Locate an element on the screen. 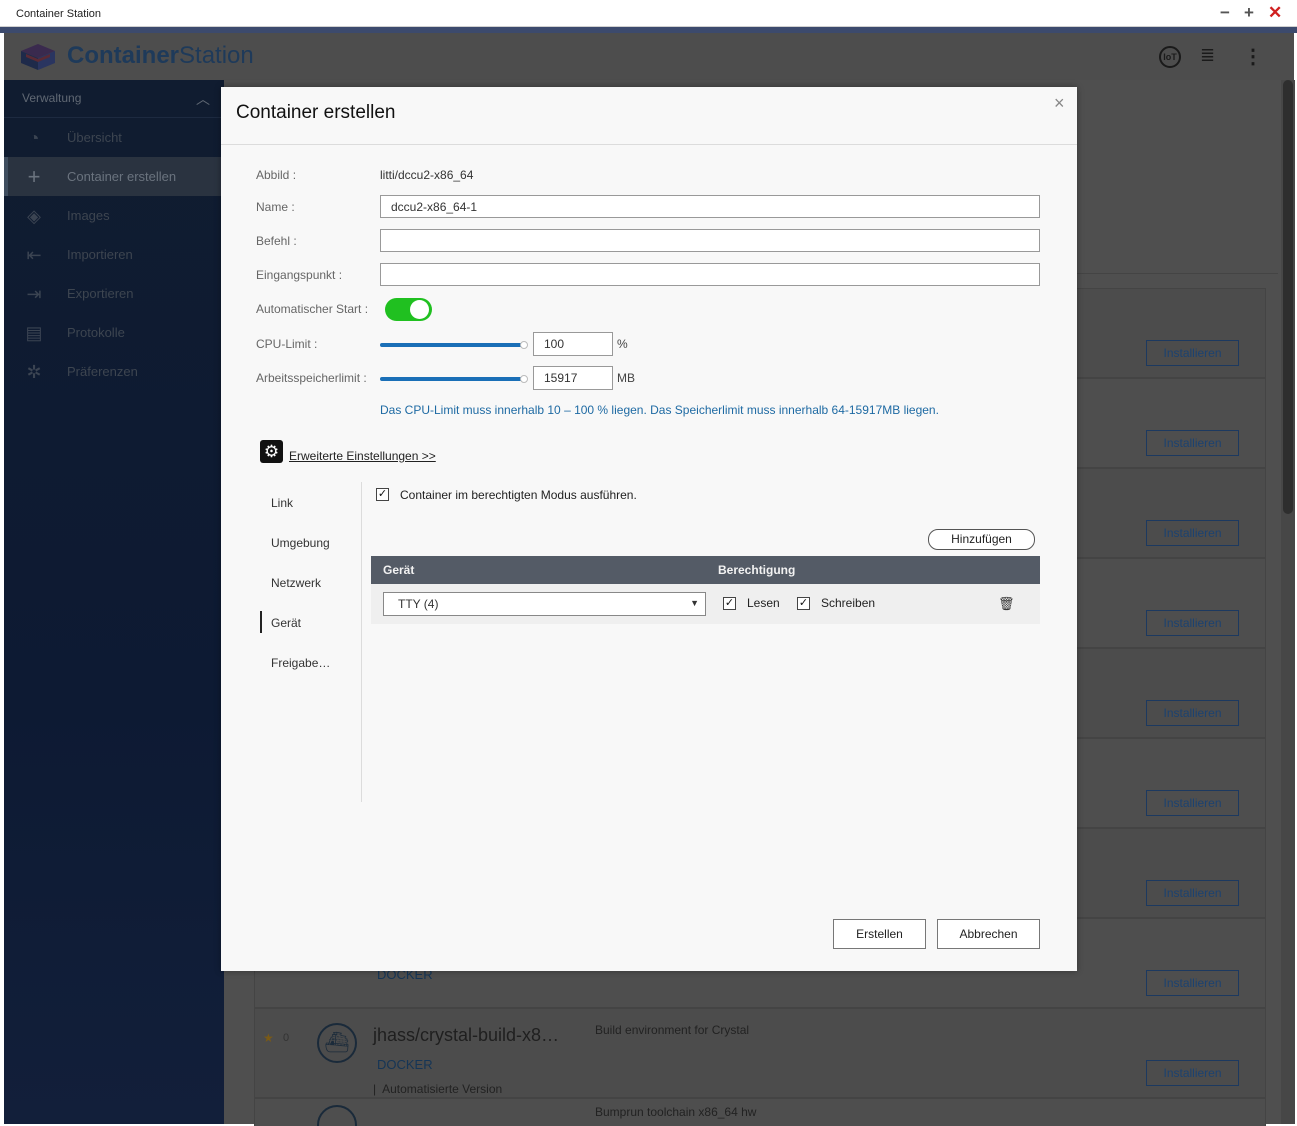 This screenshot has height=1126, width=1297. trash-icon: 🗑 is located at coordinates (1006, 604).